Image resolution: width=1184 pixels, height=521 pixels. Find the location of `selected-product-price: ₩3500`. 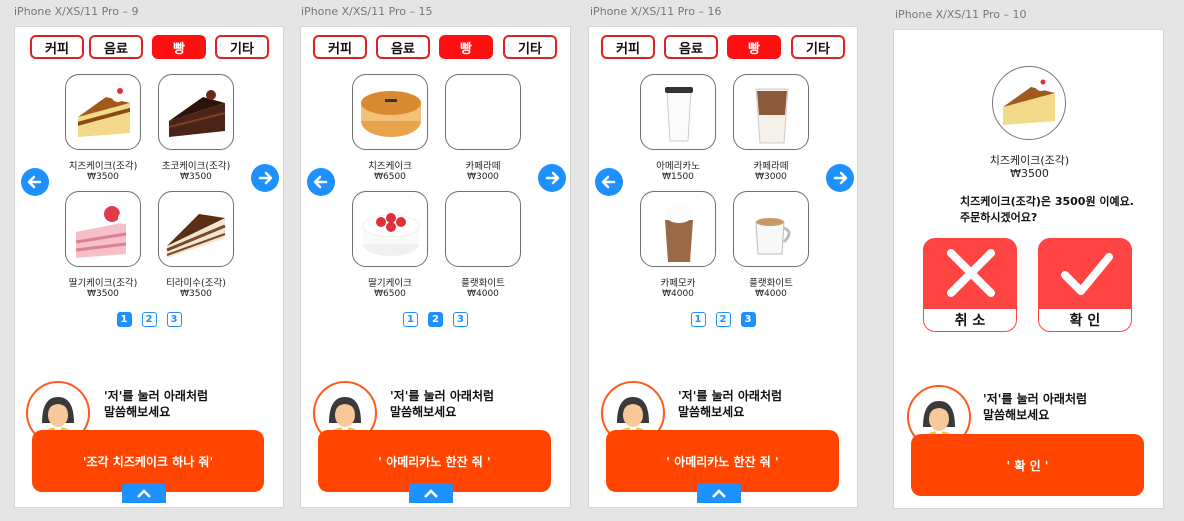

selected-product-price: ₩3500 is located at coordinates (1029, 173).